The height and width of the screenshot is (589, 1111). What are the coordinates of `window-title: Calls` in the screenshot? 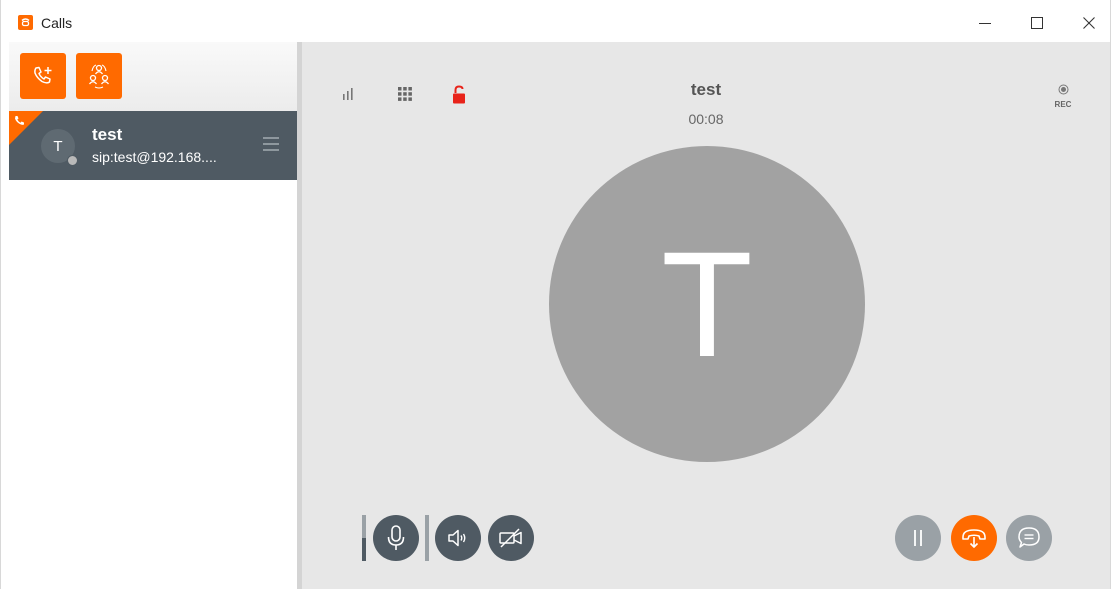 It's located at (57, 23).